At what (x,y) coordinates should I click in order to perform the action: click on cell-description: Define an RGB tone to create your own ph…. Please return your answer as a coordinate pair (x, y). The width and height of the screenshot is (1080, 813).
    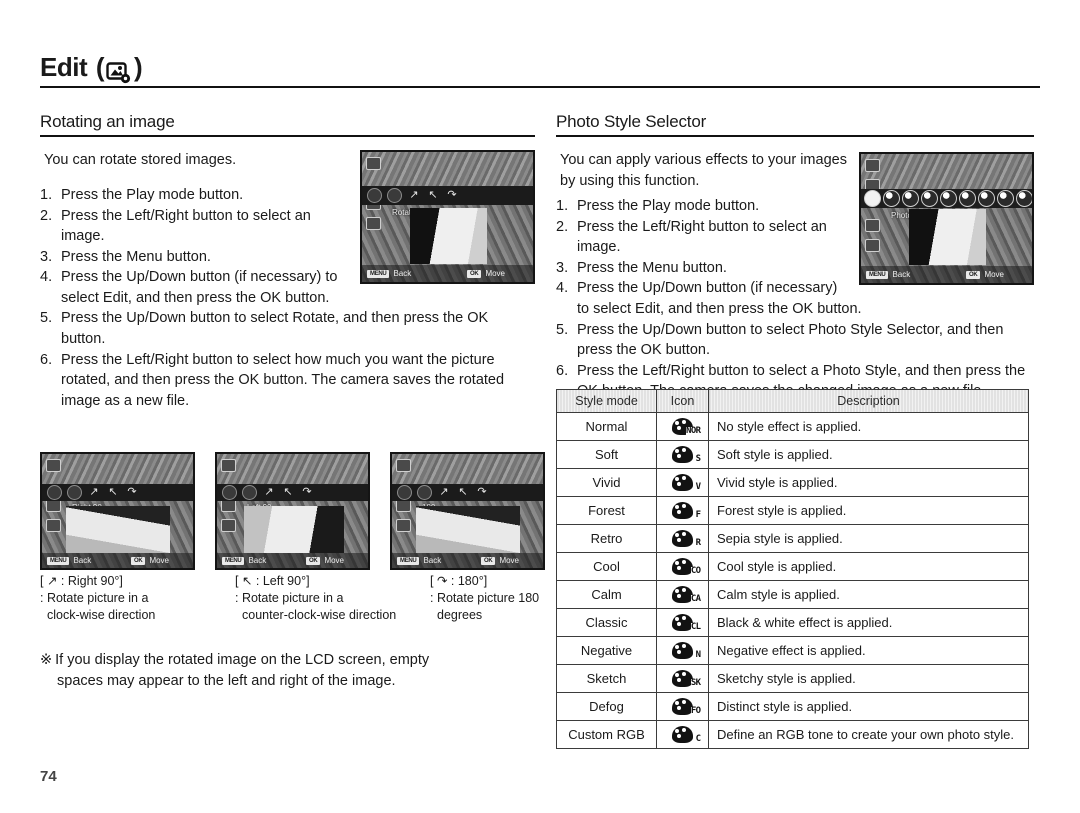
    Looking at the image, I should click on (868, 734).